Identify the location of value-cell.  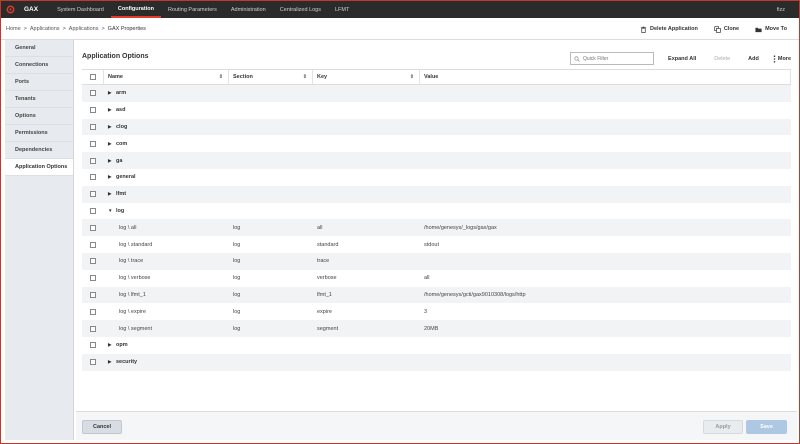
(605, 261).